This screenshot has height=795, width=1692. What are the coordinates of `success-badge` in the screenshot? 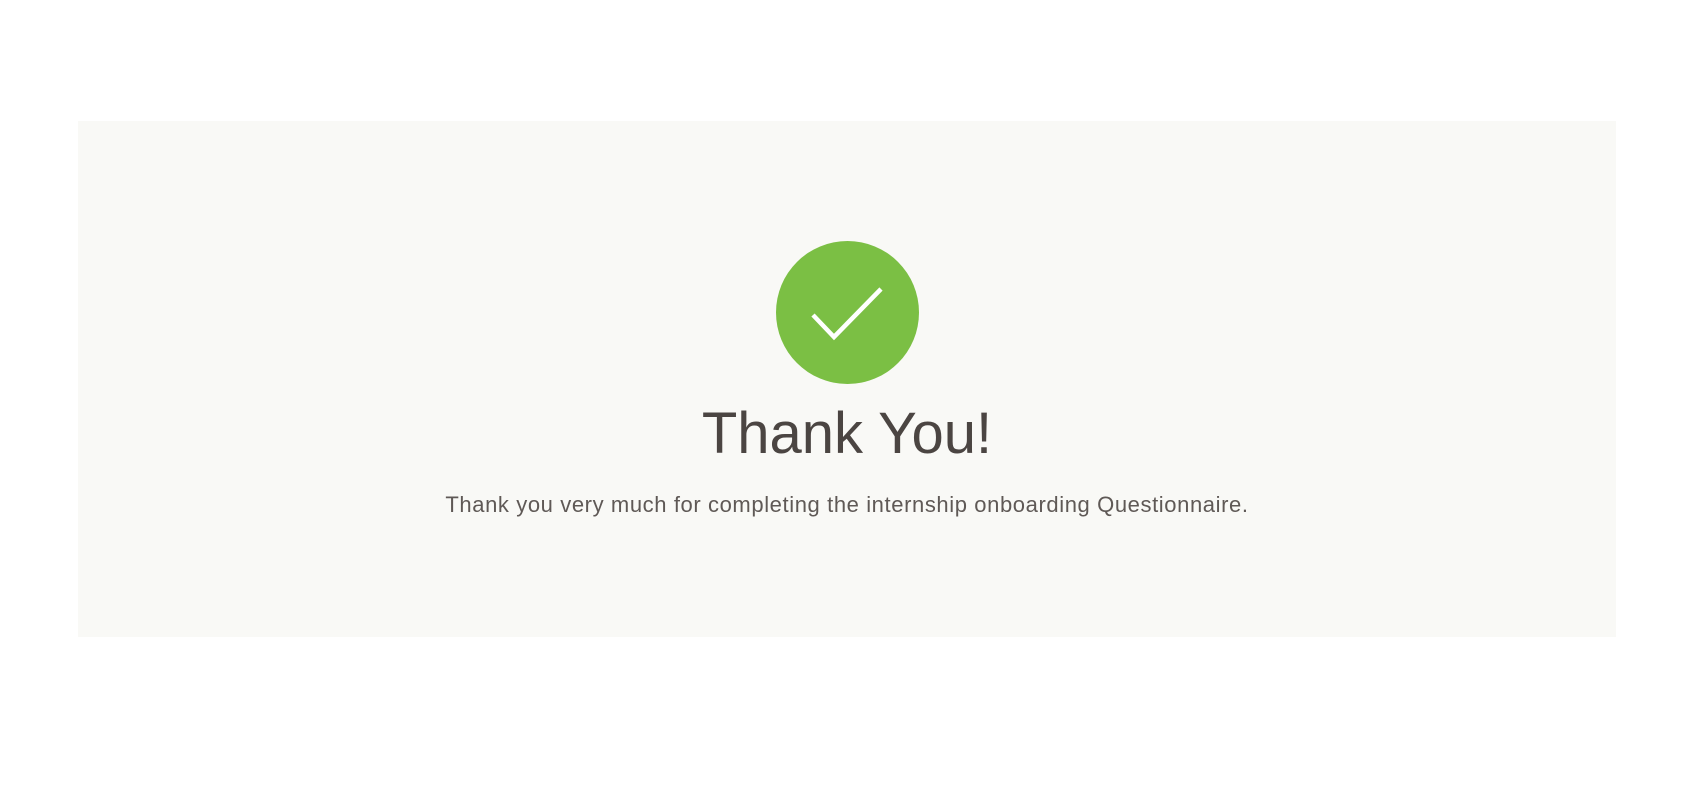 It's located at (847, 312).